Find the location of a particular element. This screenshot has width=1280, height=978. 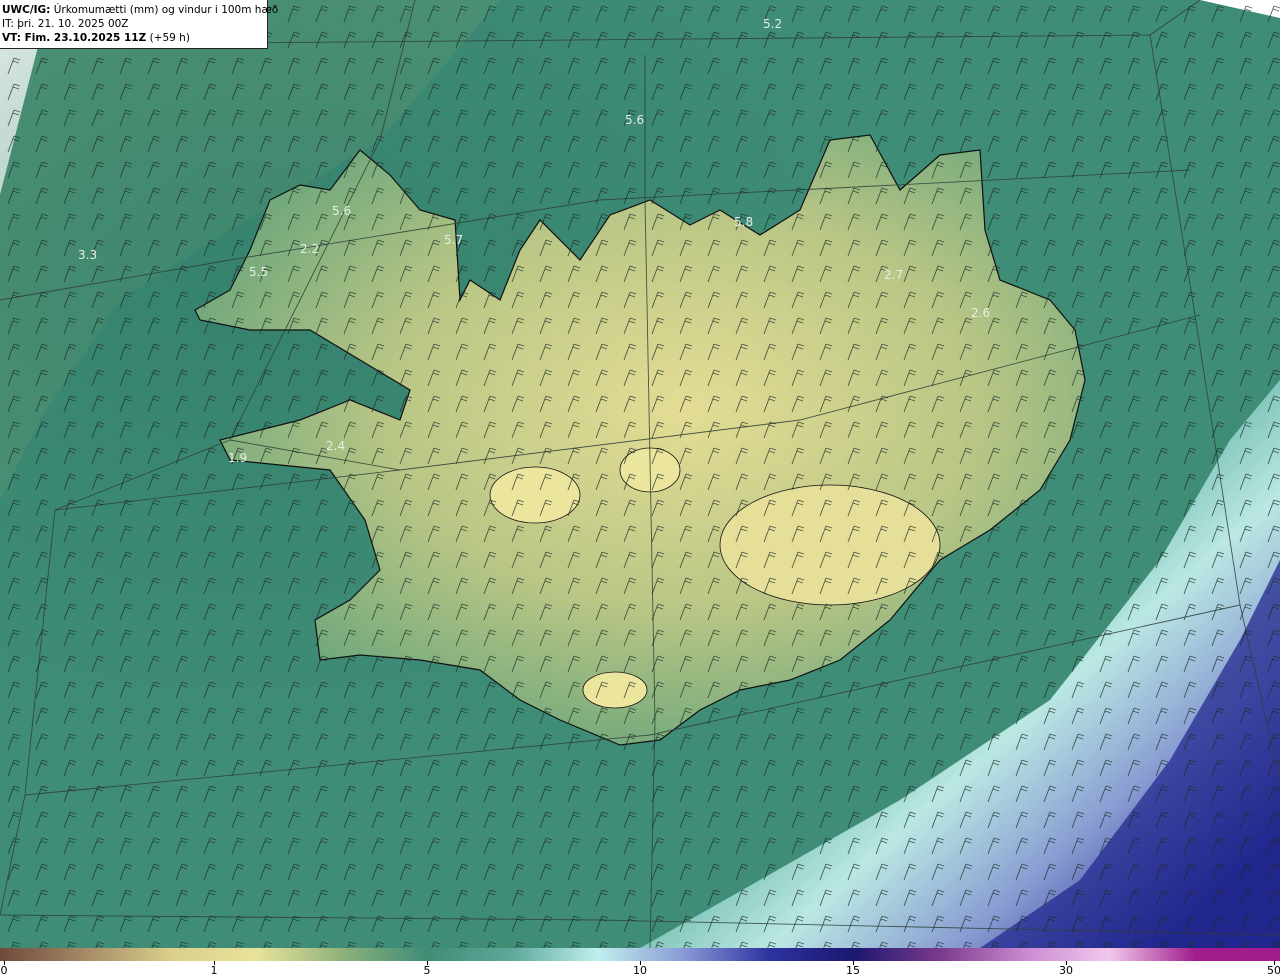

valid-time-row: VT: Fim. 23.10.2025 11Z (+59 h) is located at coordinates (134, 38).